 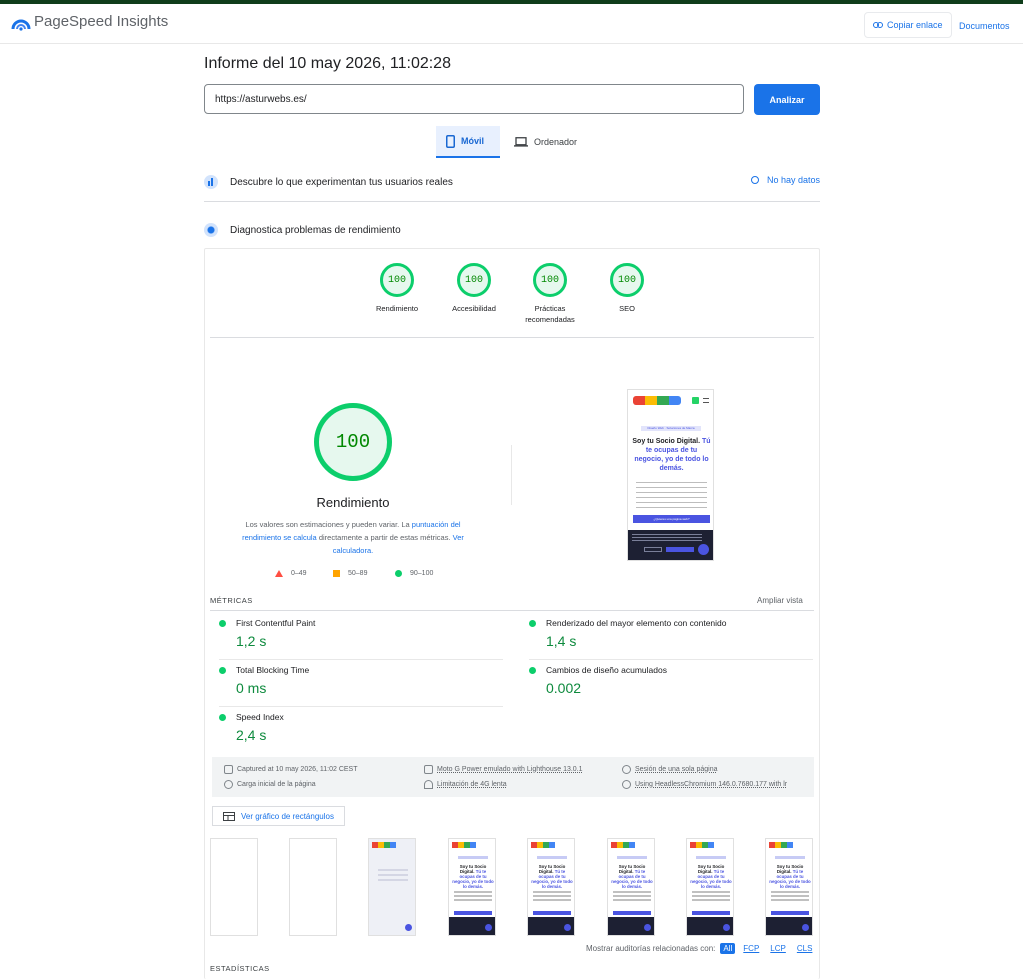 What do you see at coordinates (627, 280) in the screenshot?
I see `gauge-seo: 100` at bounding box center [627, 280].